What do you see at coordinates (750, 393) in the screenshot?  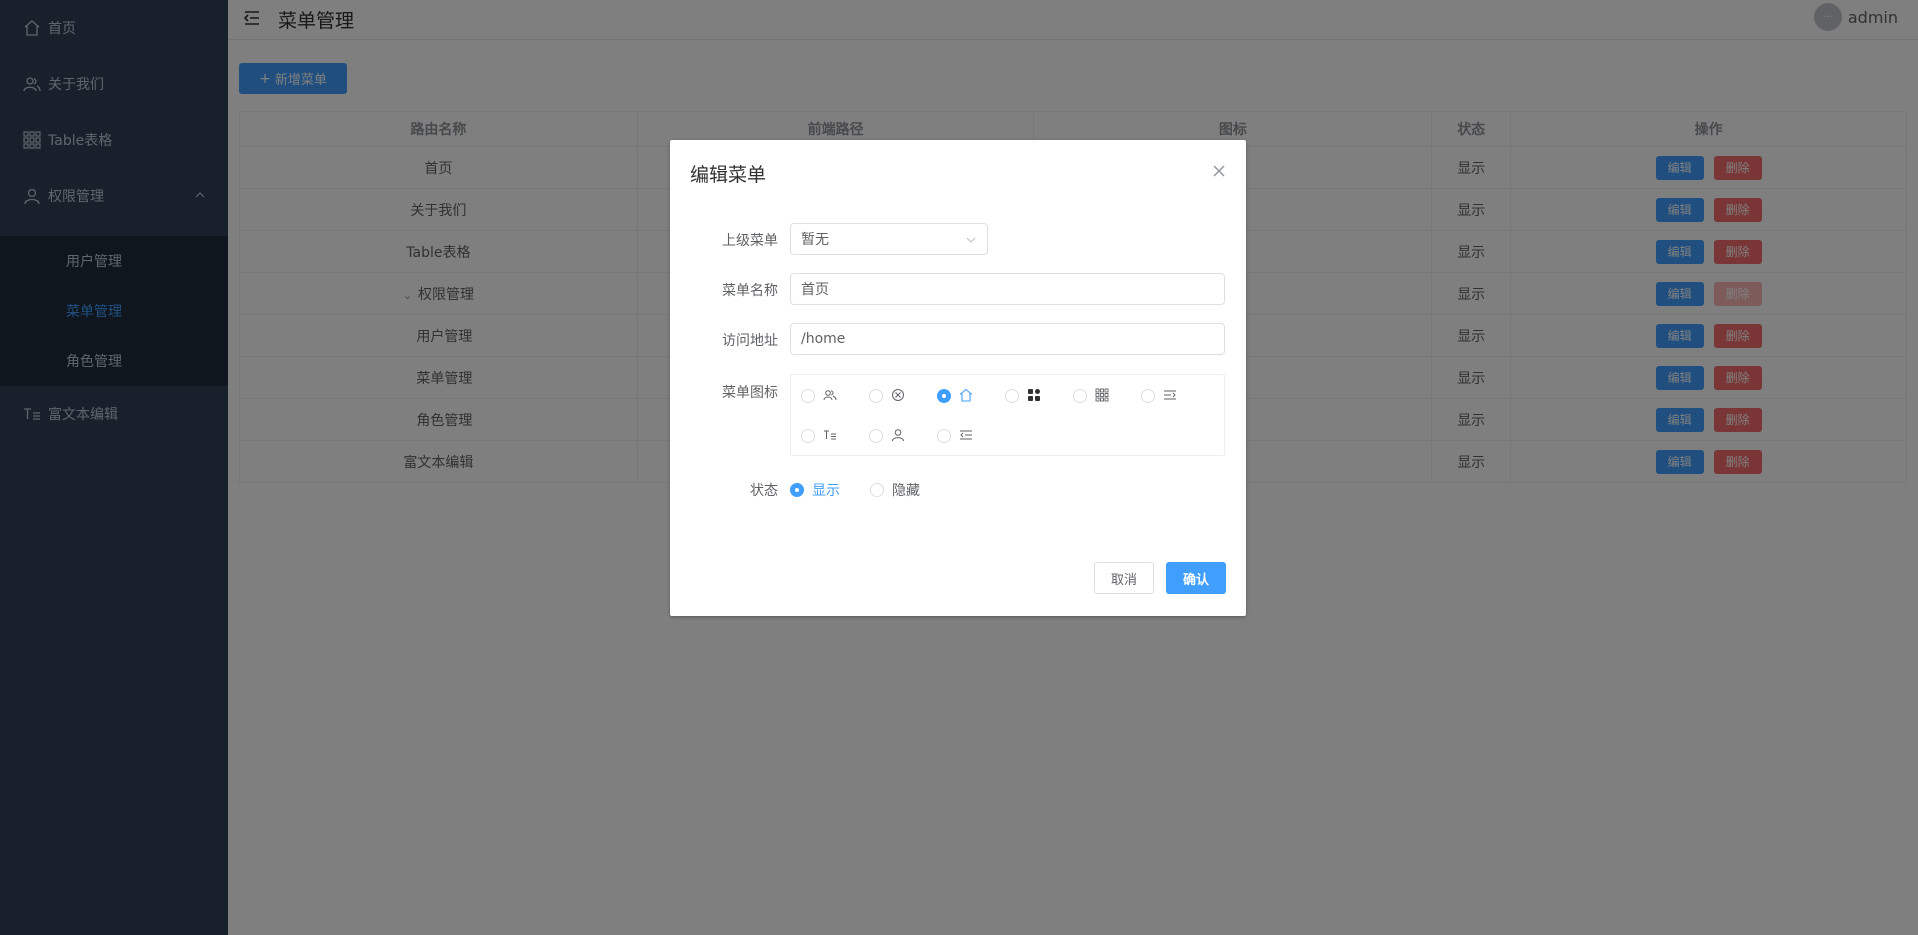 I see `menu-icon-label: 菜单图标` at bounding box center [750, 393].